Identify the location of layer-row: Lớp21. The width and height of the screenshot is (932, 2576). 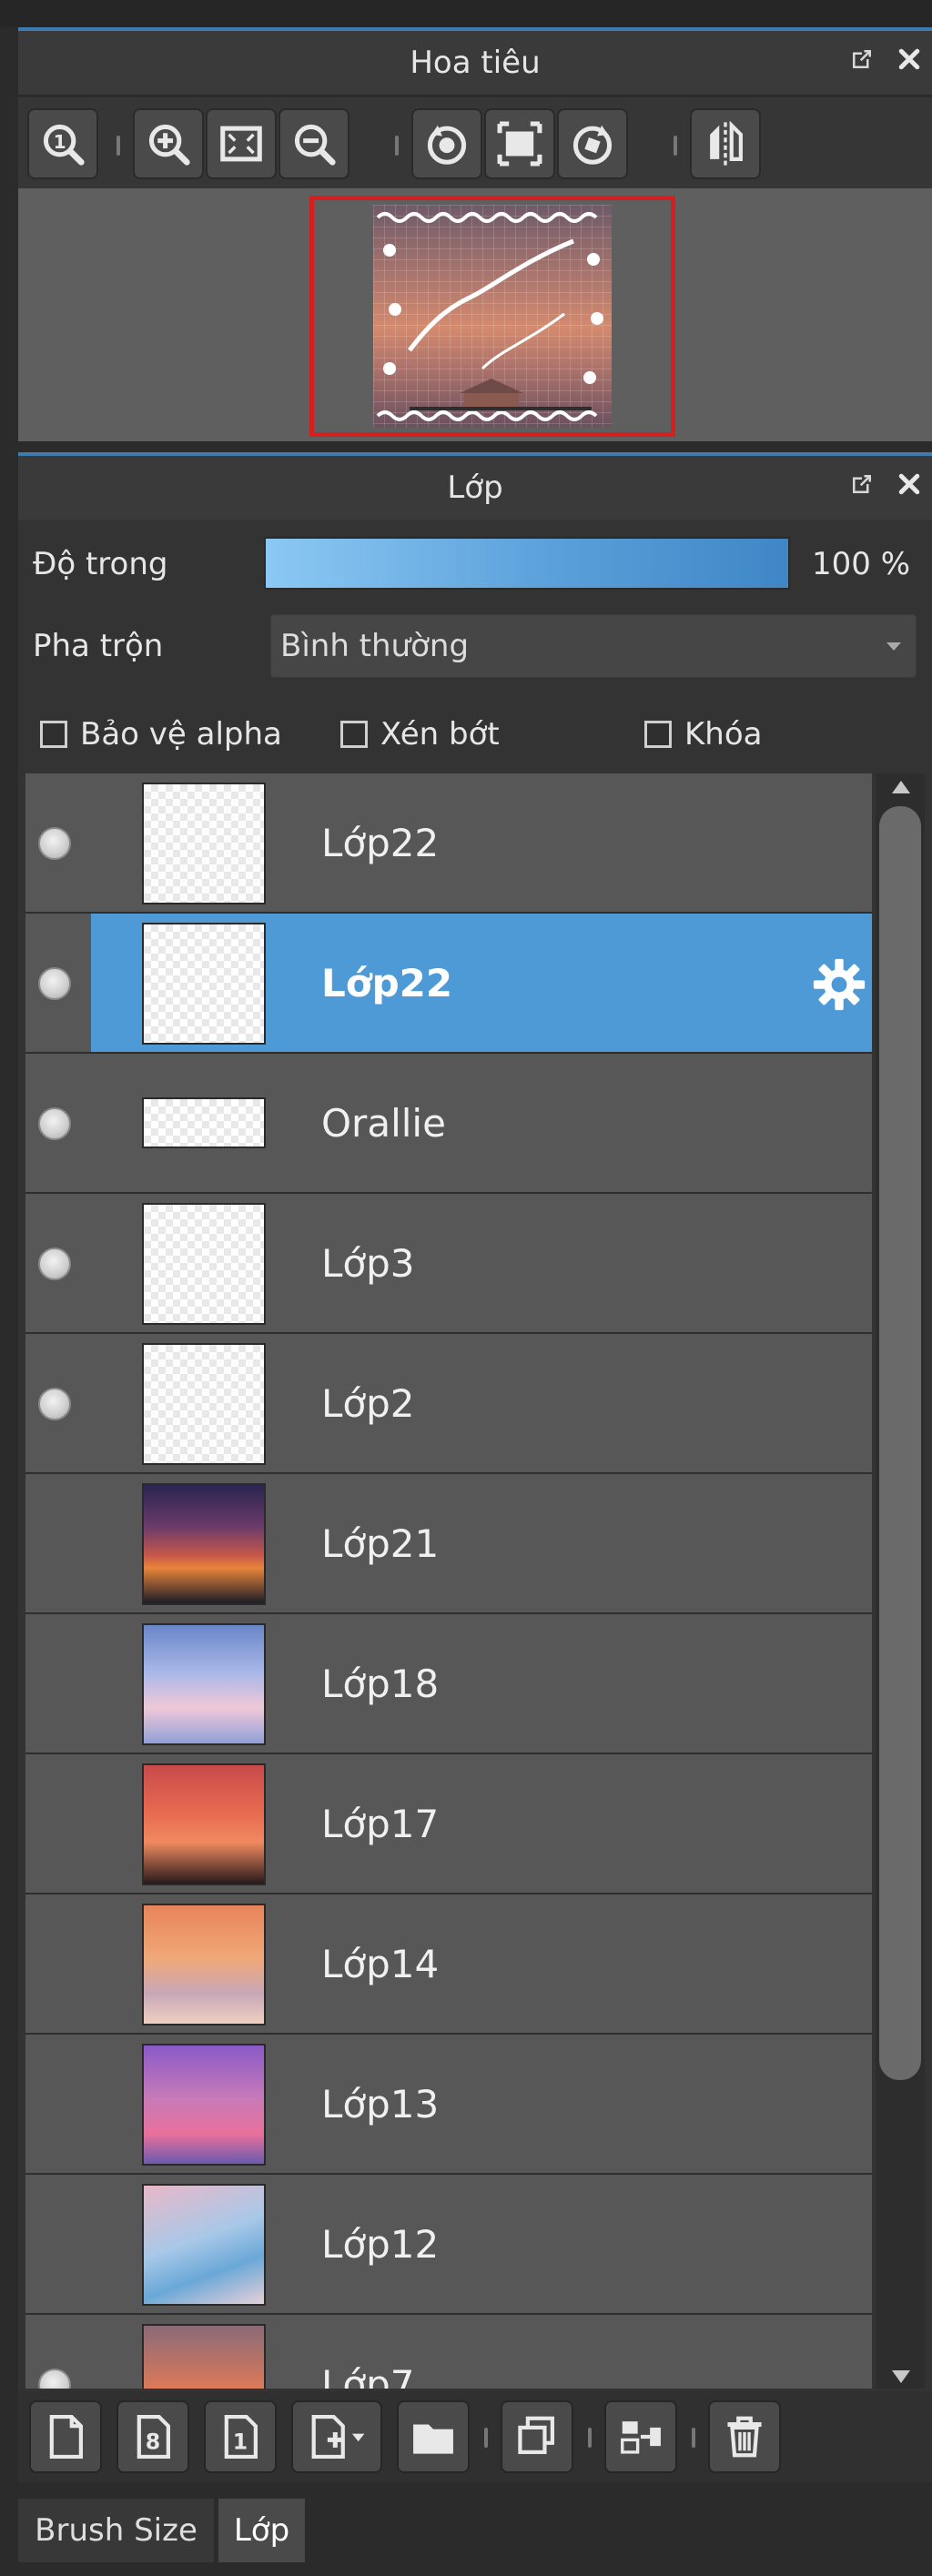
(448, 1544).